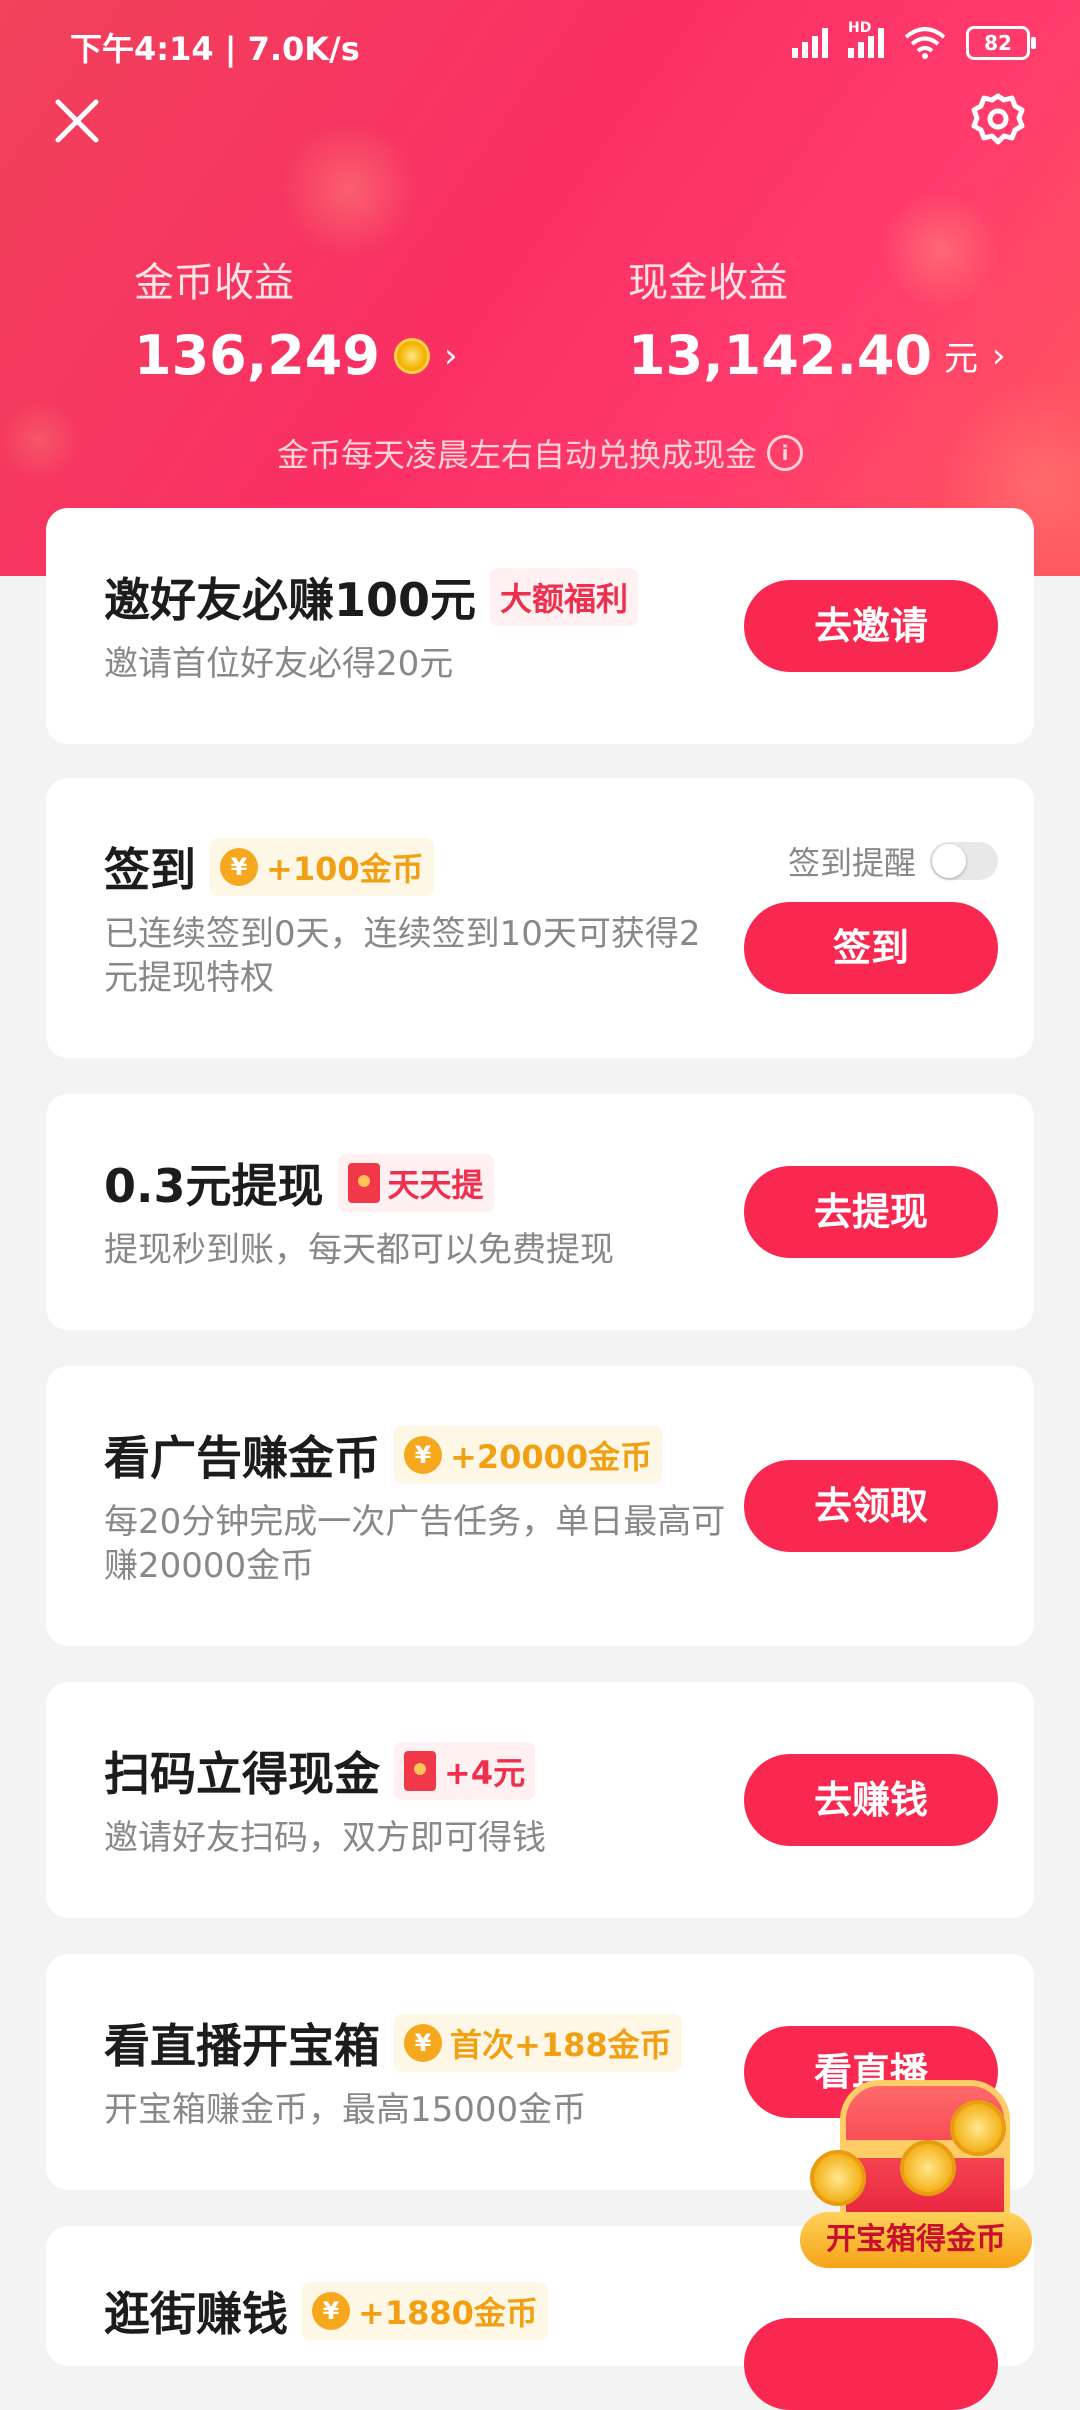  Describe the element at coordinates (785, 453) in the screenshot. I see `info-icon: i` at that location.